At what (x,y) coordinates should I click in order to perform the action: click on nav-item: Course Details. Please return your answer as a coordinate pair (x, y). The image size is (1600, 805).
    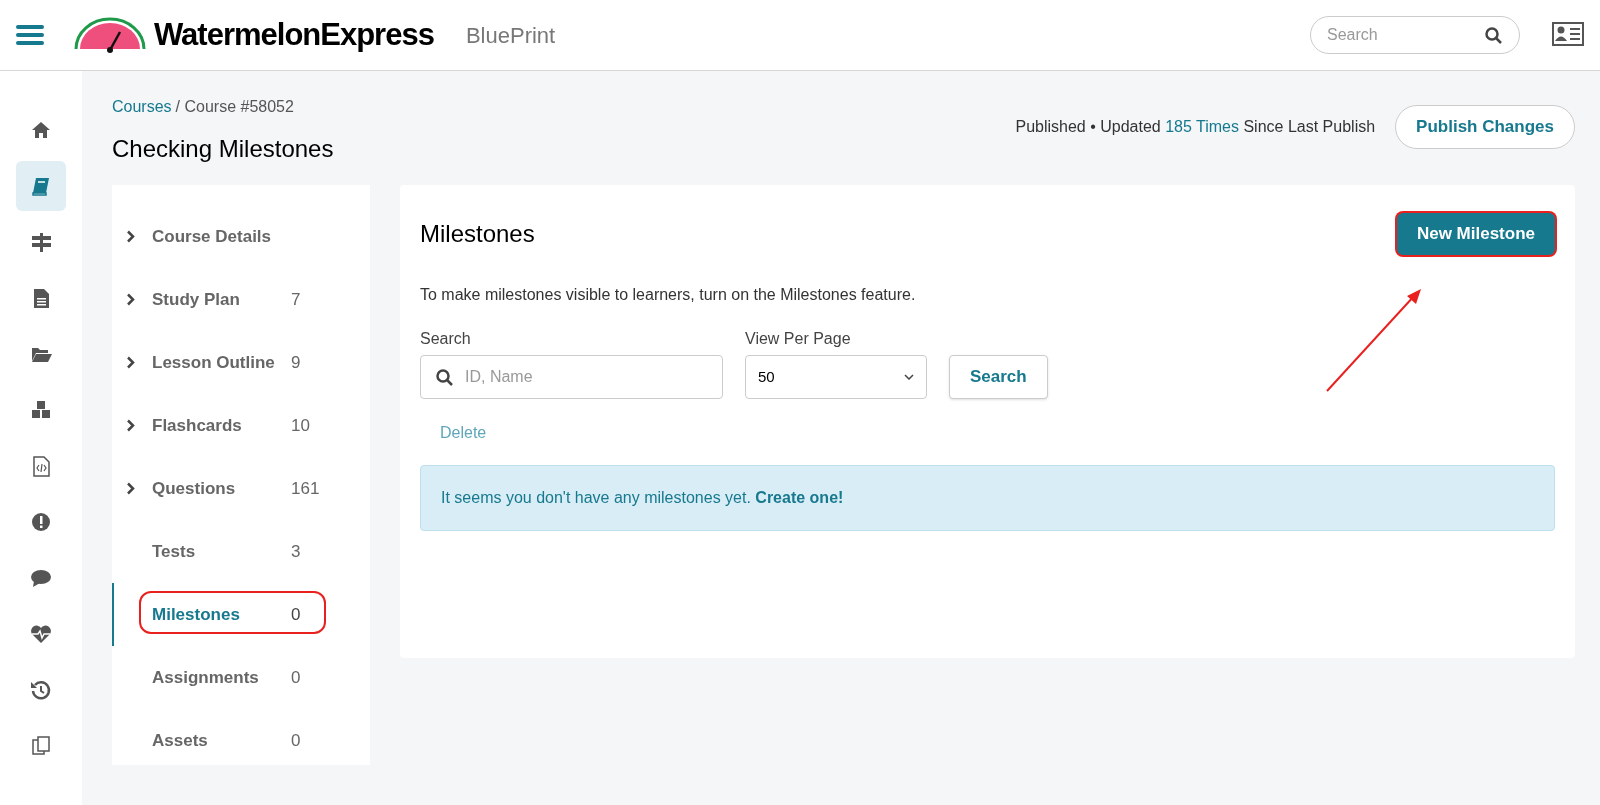
    Looking at the image, I should click on (241, 236).